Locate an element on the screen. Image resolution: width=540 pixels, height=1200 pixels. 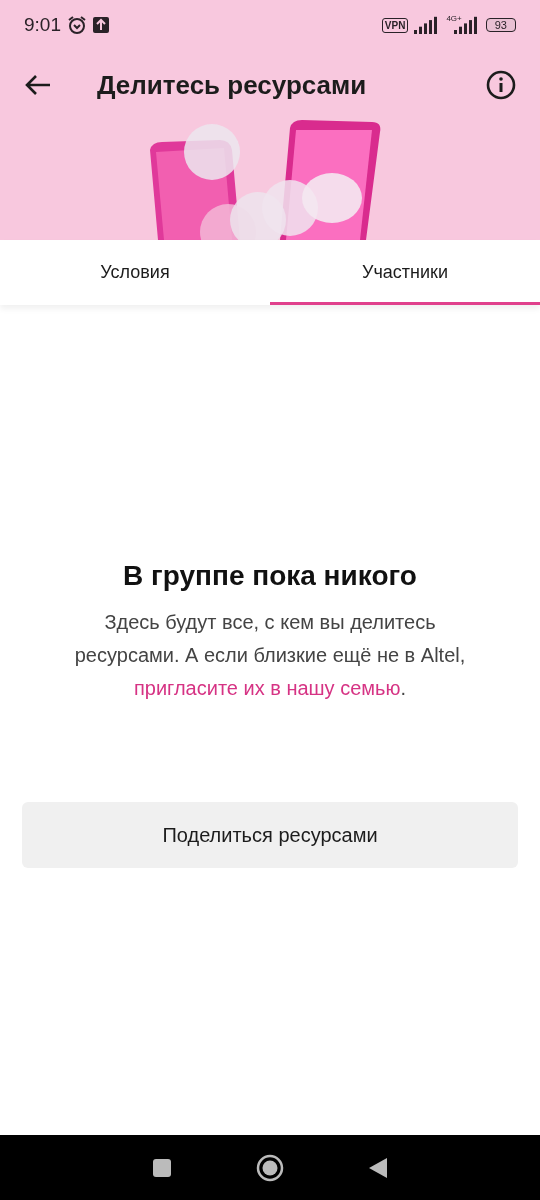
alarm-icon is located at coordinates (77, 25).